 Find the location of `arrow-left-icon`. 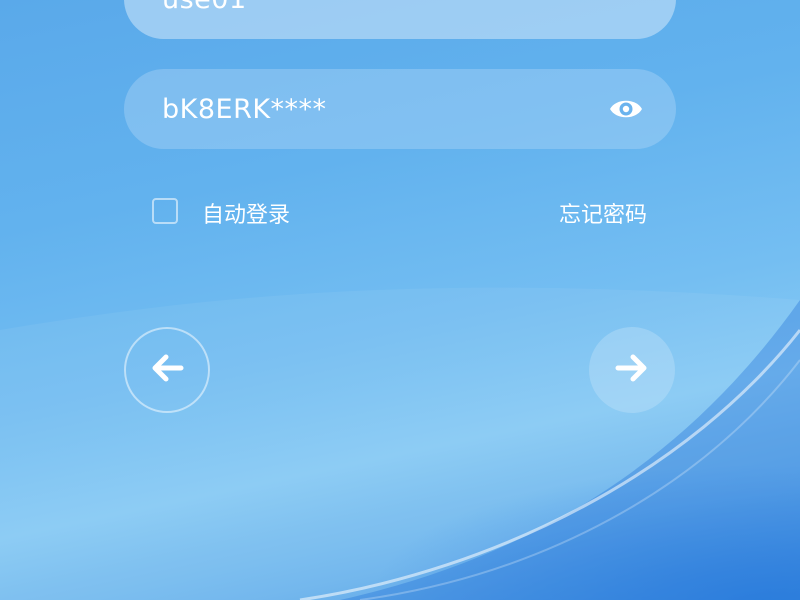

arrow-left-icon is located at coordinates (167, 370).